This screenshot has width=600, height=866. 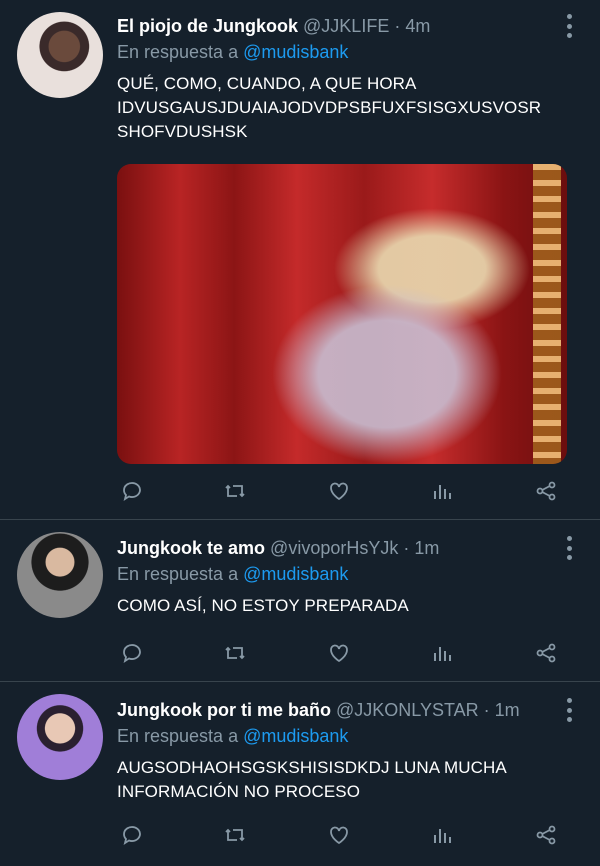 What do you see at coordinates (312, 767) in the screenshot?
I see `tweet-text-line: AUGSODHAOHSGSKSHISISDKDJ LUNA MUCHA` at bounding box center [312, 767].